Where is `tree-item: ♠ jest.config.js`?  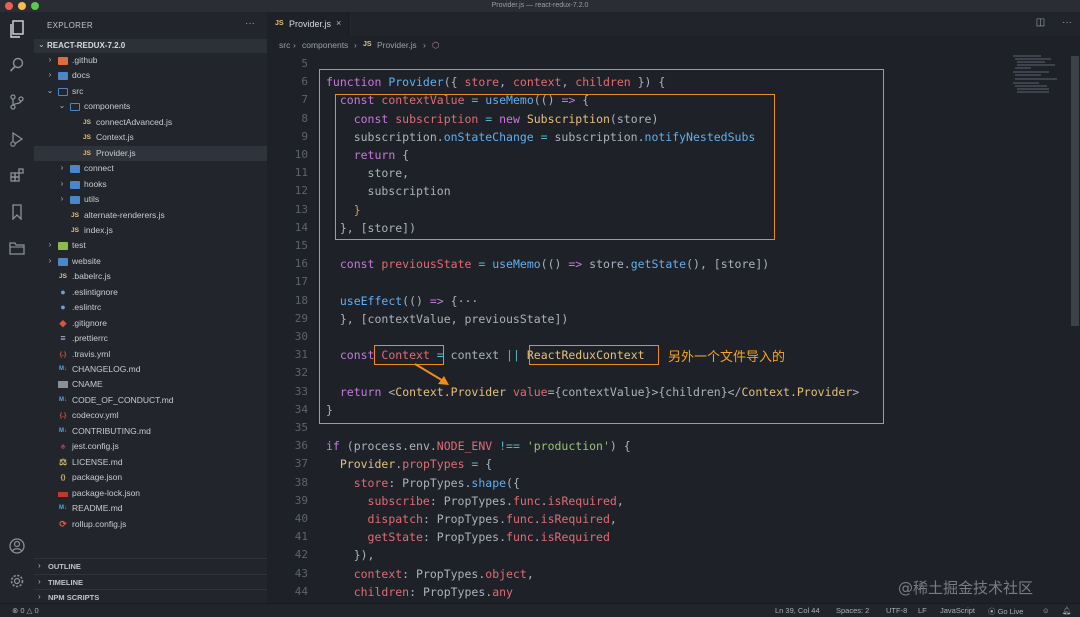
tree-item: ♠ jest.config.js is located at coordinates (150, 446).